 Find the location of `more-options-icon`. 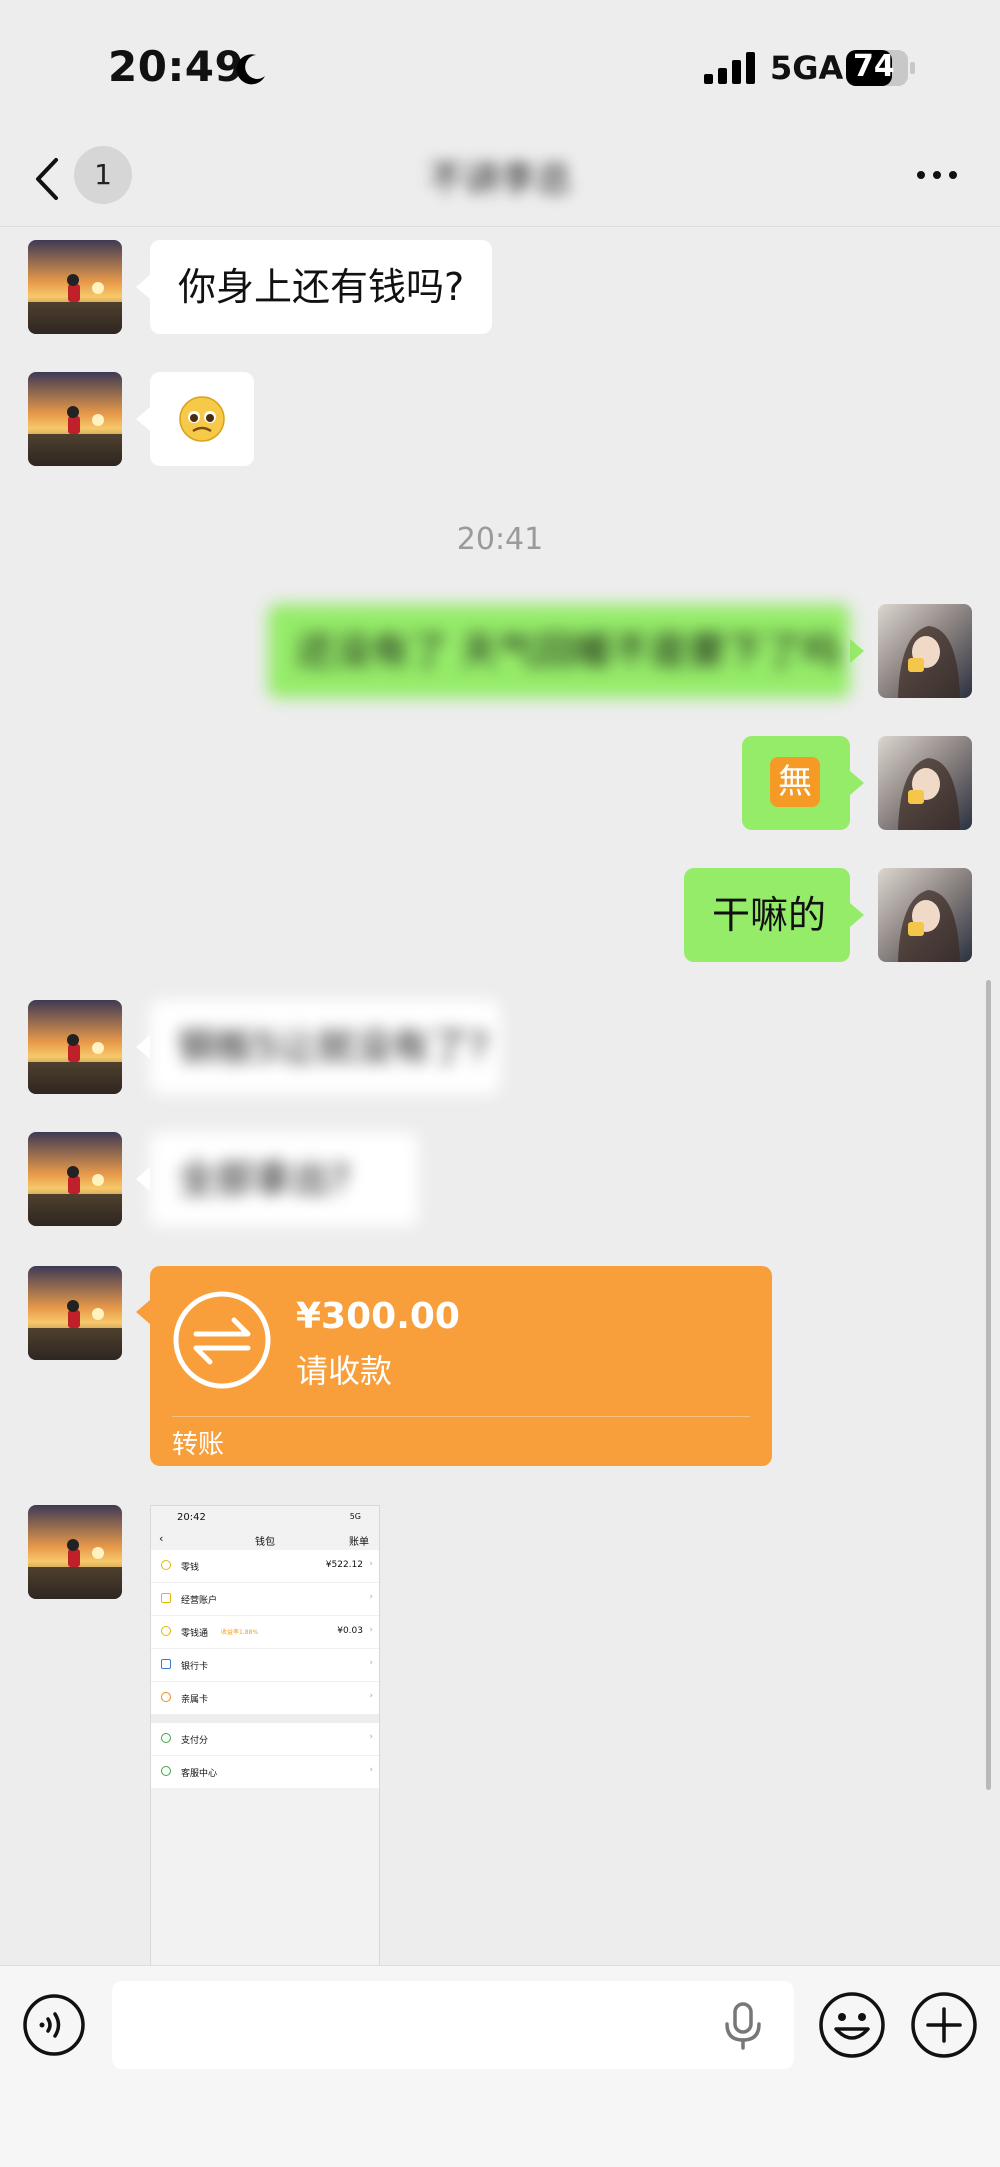

more-options-icon is located at coordinates (937, 175).